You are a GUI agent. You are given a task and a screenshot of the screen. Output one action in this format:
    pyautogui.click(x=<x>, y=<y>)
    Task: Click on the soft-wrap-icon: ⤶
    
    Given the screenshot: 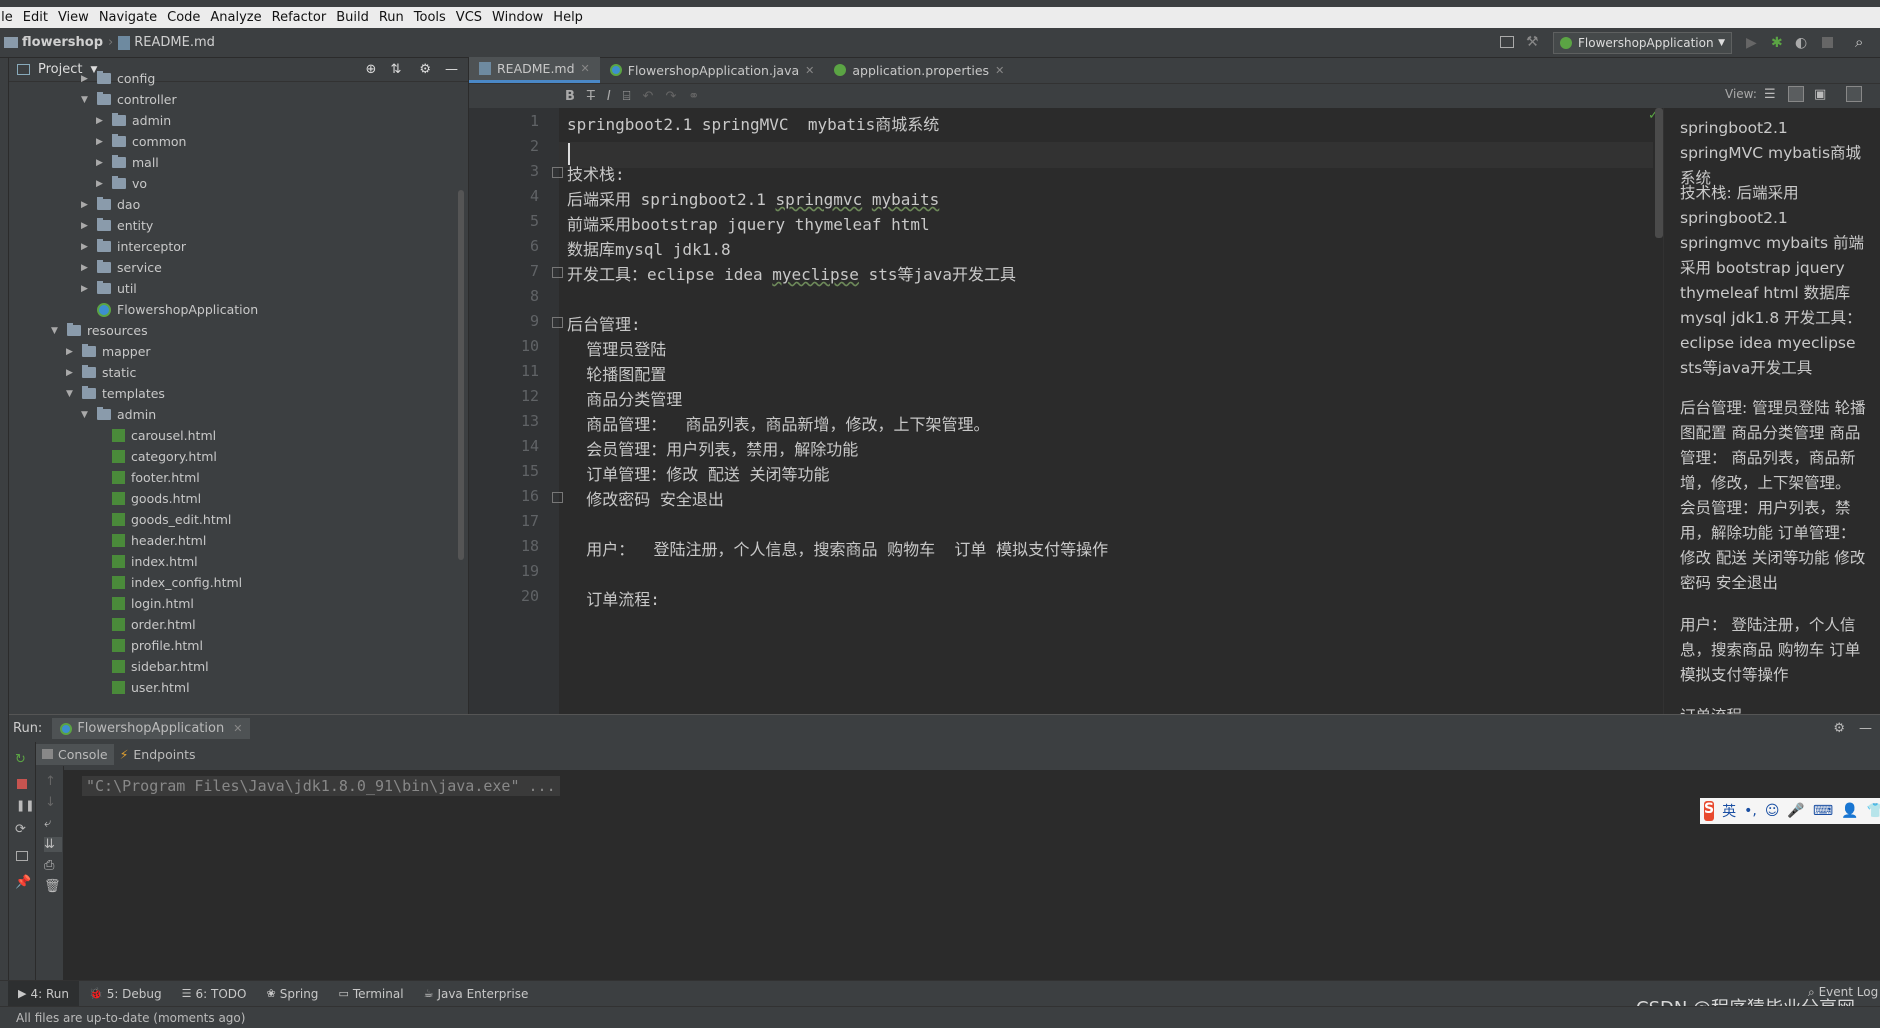 What is the action you would take?
    pyautogui.click(x=53, y=823)
    